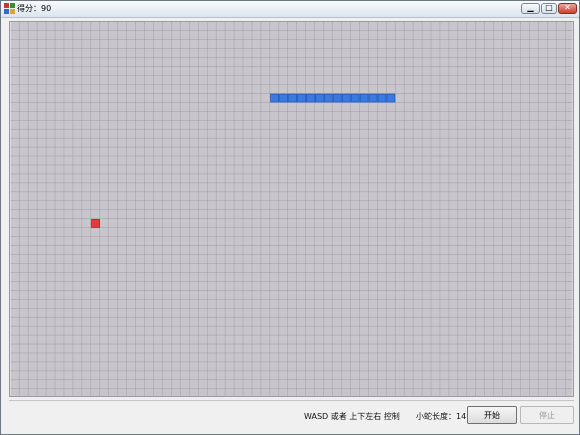 This screenshot has height=435, width=580. I want to click on maximize-button: □, so click(549, 8).